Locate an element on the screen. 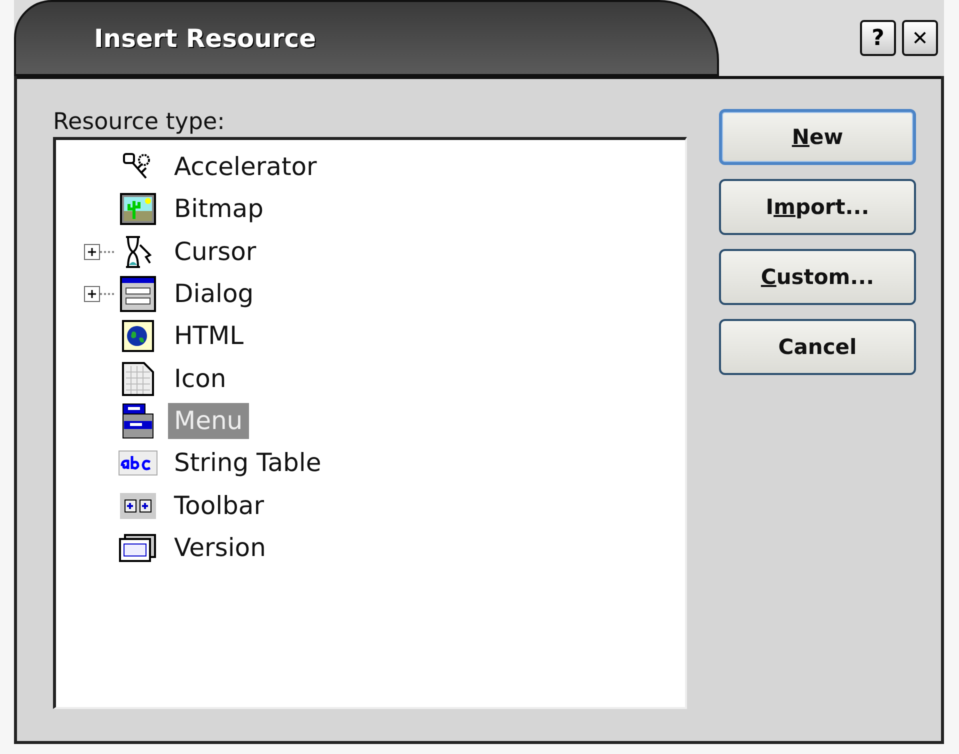 Image resolution: width=959 pixels, height=754 pixels. tree-label: Resource type: is located at coordinates (139, 122).